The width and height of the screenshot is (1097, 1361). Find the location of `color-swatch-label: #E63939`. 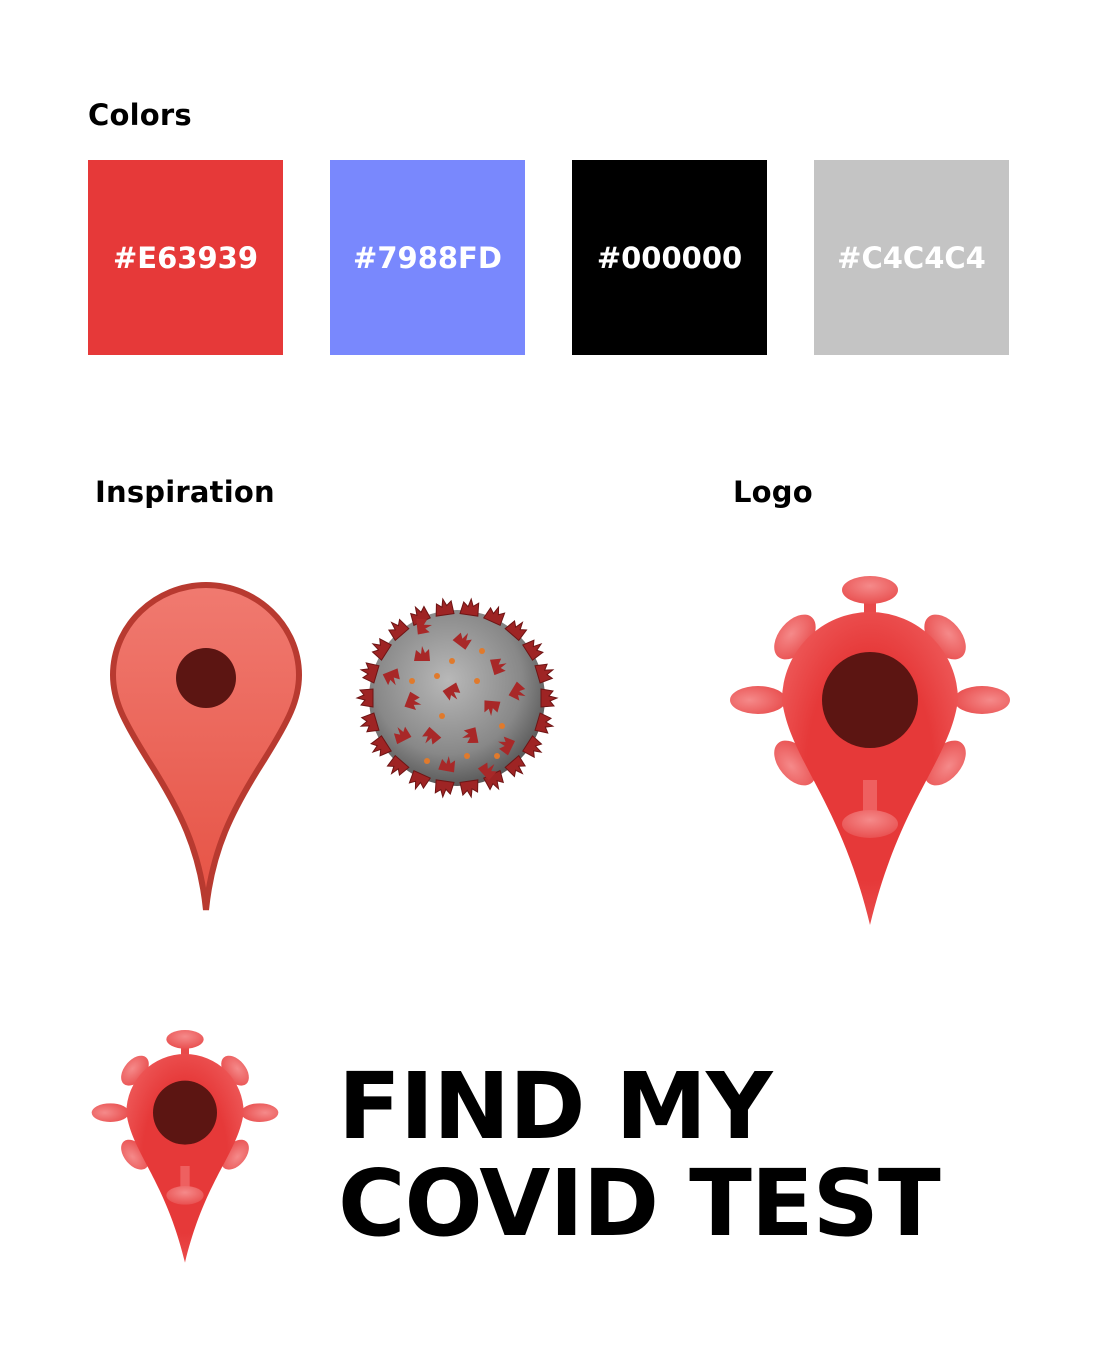

color-swatch-label: #E63939 is located at coordinates (185, 257).